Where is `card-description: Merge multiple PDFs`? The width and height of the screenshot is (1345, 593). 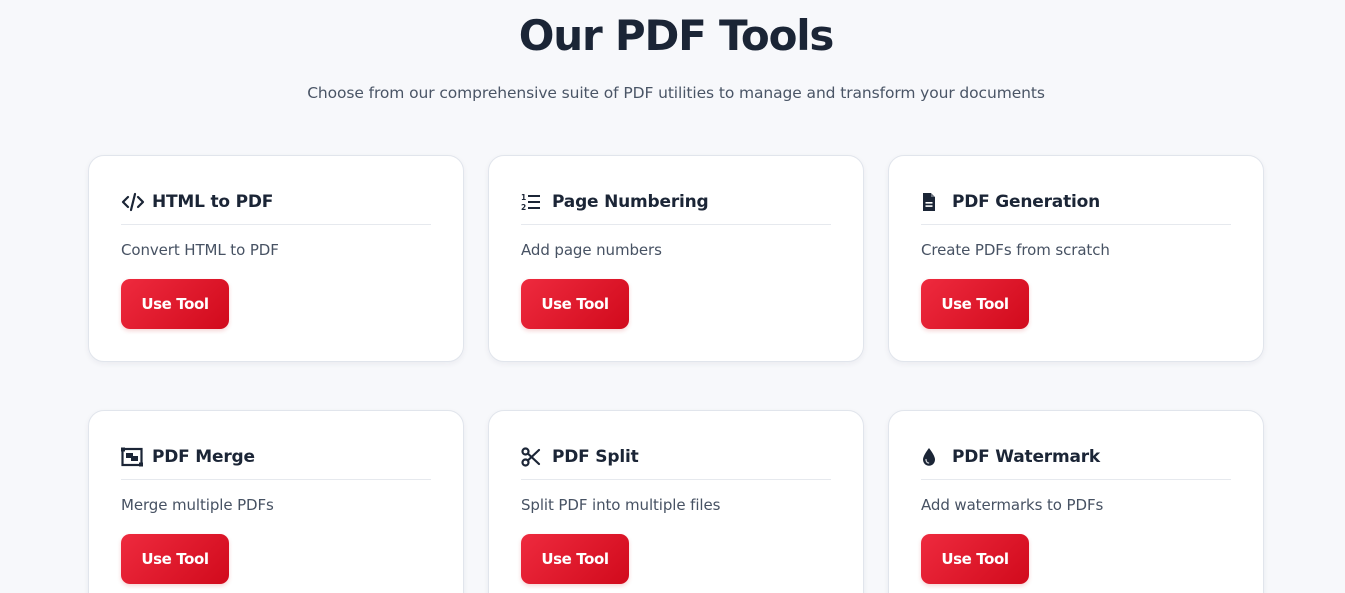
card-description: Merge multiple PDFs is located at coordinates (197, 505).